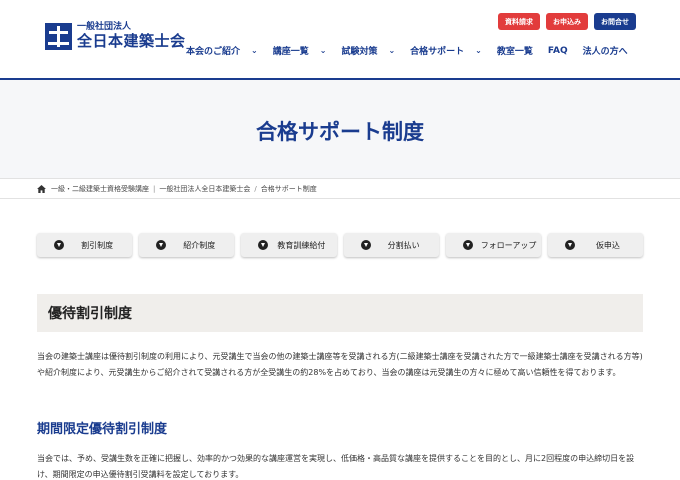 This screenshot has height=480, width=680. Describe the element at coordinates (102, 429) in the screenshot. I see `section-subheading: 期間限定優待割引制度` at that location.